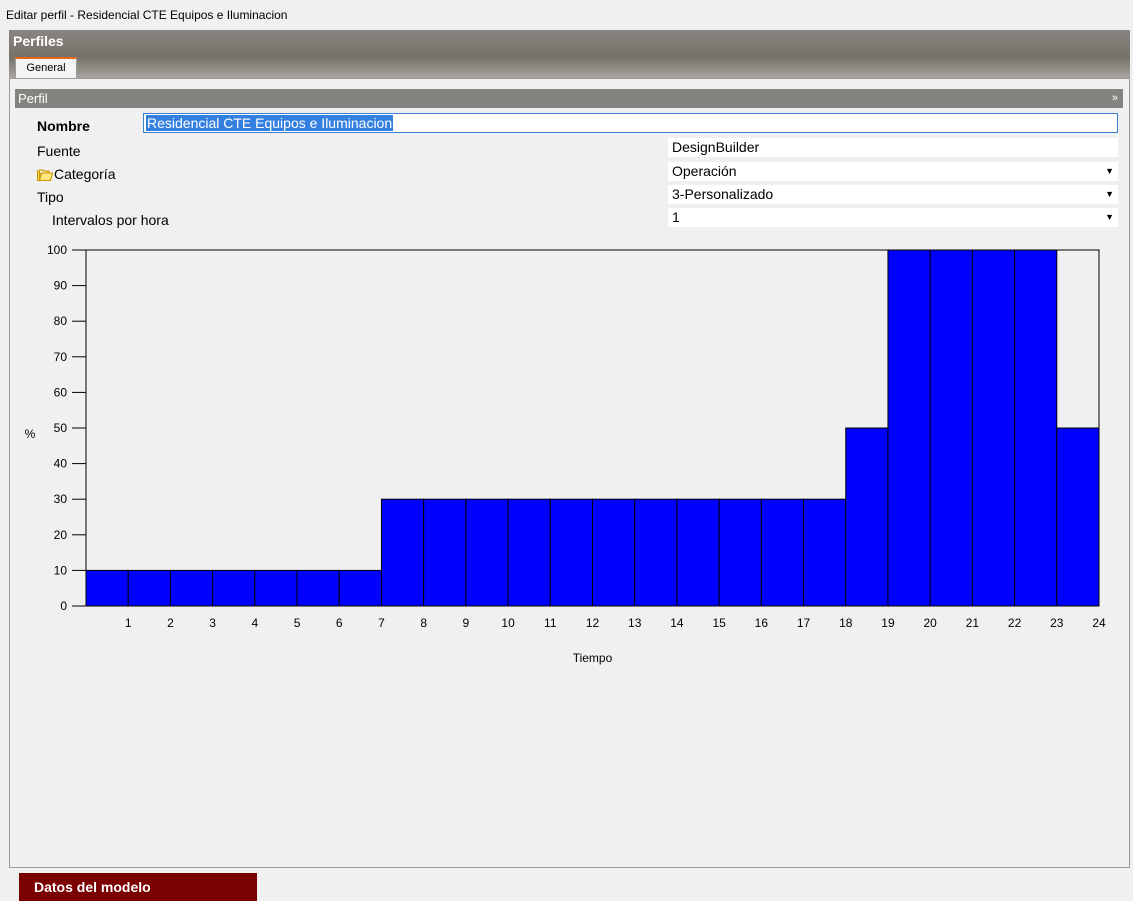 The height and width of the screenshot is (901, 1133). Describe the element at coordinates (45, 175) in the screenshot. I see `folder-icon` at that location.